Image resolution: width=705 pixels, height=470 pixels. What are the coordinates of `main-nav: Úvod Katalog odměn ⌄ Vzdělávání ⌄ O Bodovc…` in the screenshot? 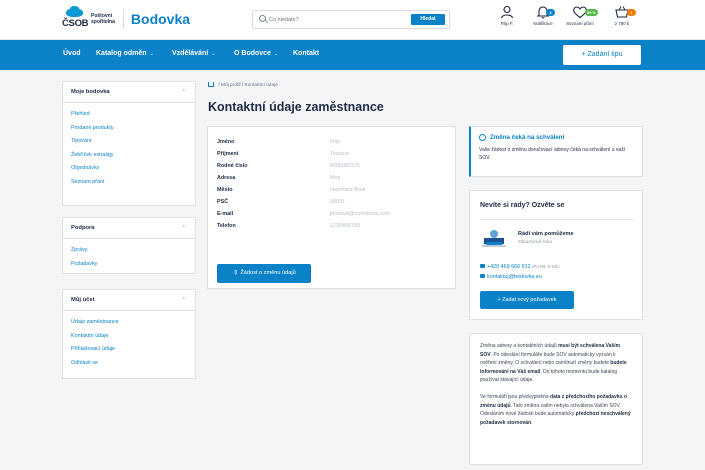 It's located at (352, 55).